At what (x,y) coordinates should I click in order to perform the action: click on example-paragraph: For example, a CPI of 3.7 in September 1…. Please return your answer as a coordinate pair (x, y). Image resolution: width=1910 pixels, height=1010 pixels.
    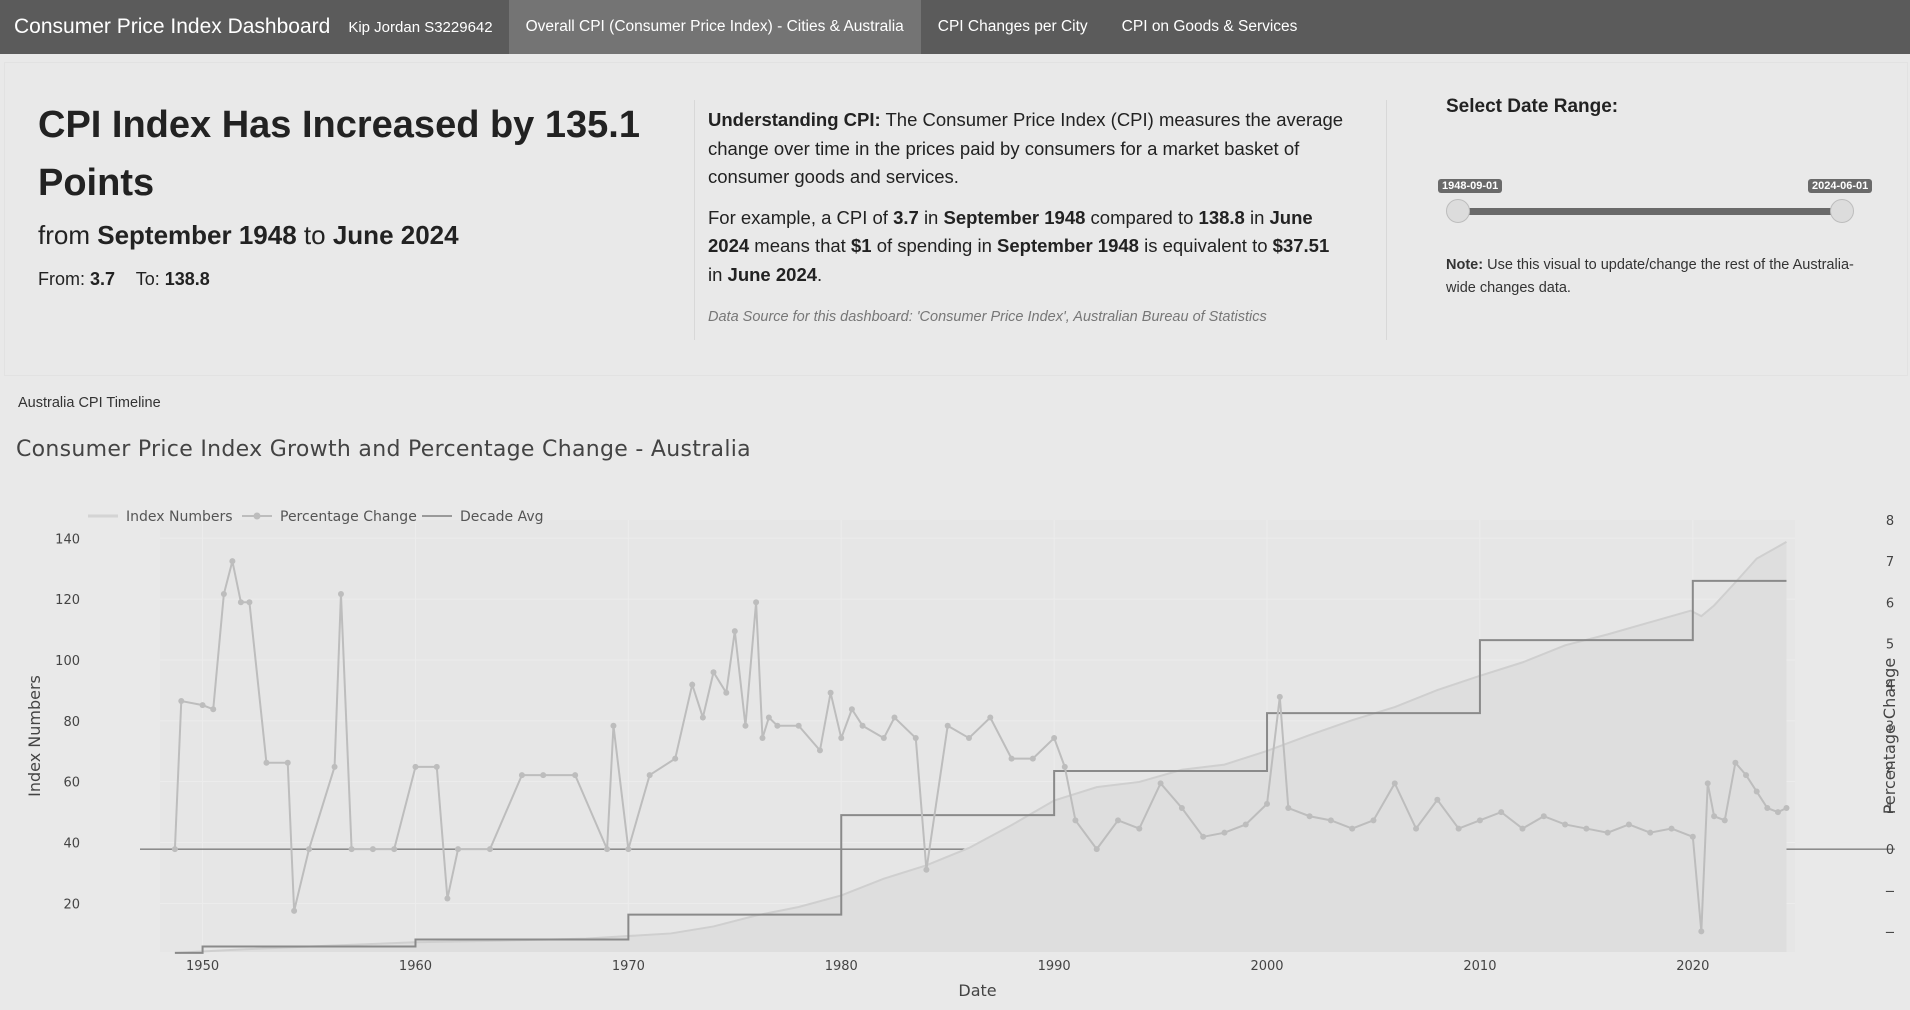
    Looking at the image, I should click on (1028, 247).